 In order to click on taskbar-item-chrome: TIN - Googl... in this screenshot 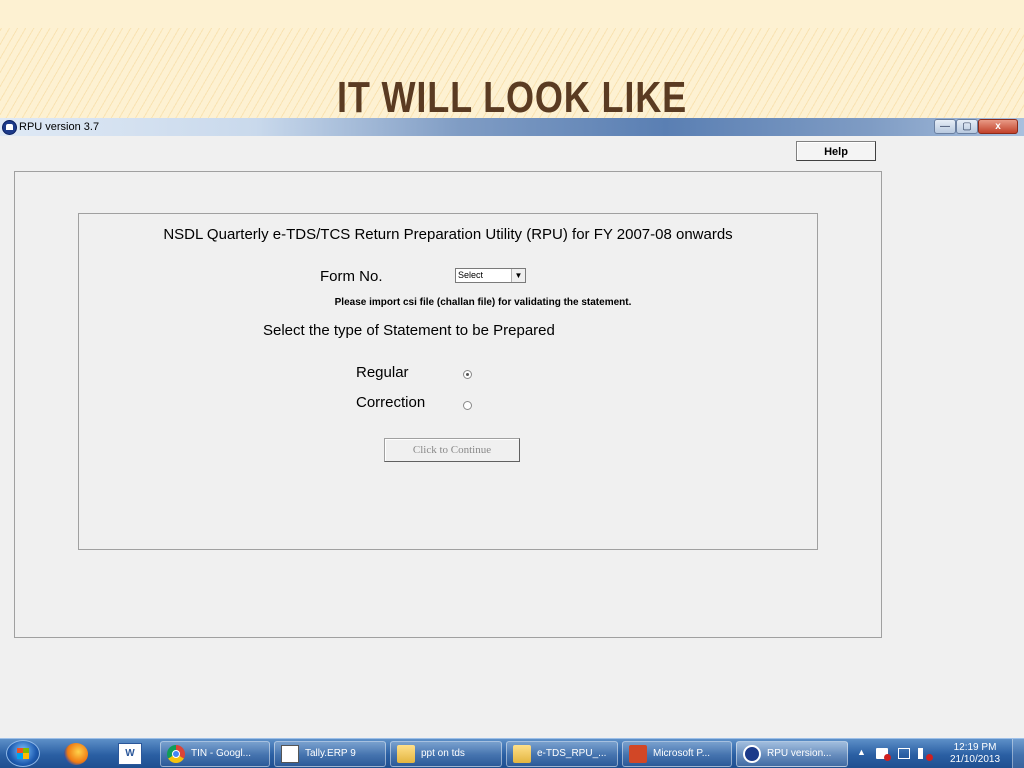, I will do `click(215, 754)`.